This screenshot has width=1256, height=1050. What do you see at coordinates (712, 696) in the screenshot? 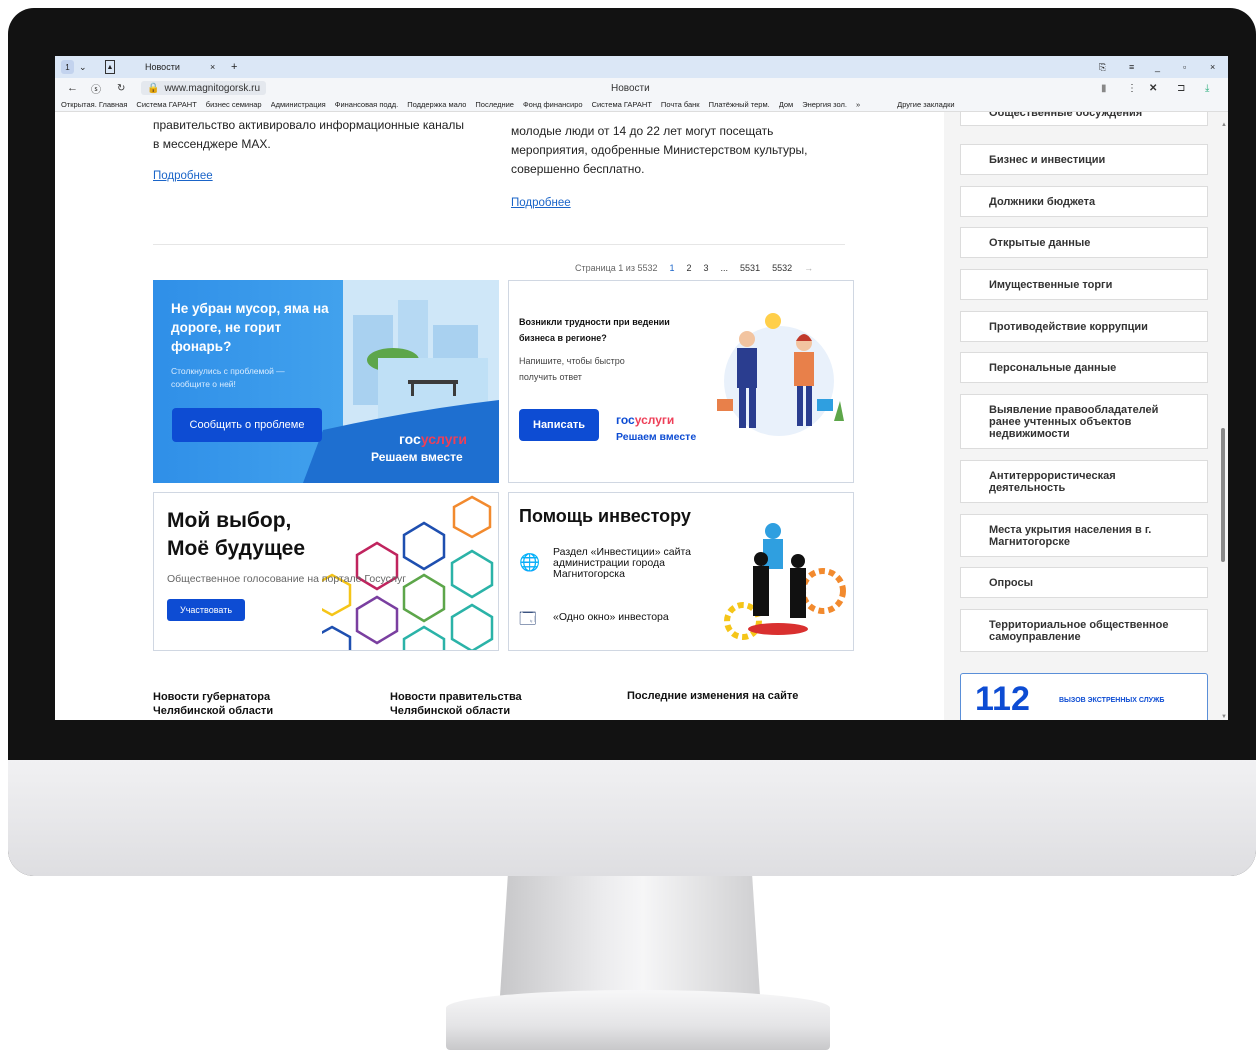
I see `footer-link: Последние изменения на сайте` at bounding box center [712, 696].